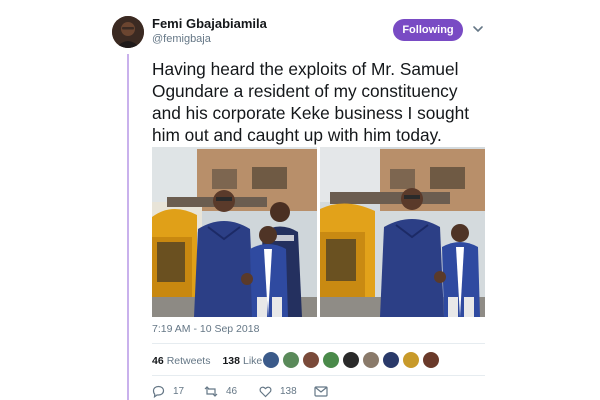 This screenshot has height=400, width=600. I want to click on thread-line, so click(128, 227).